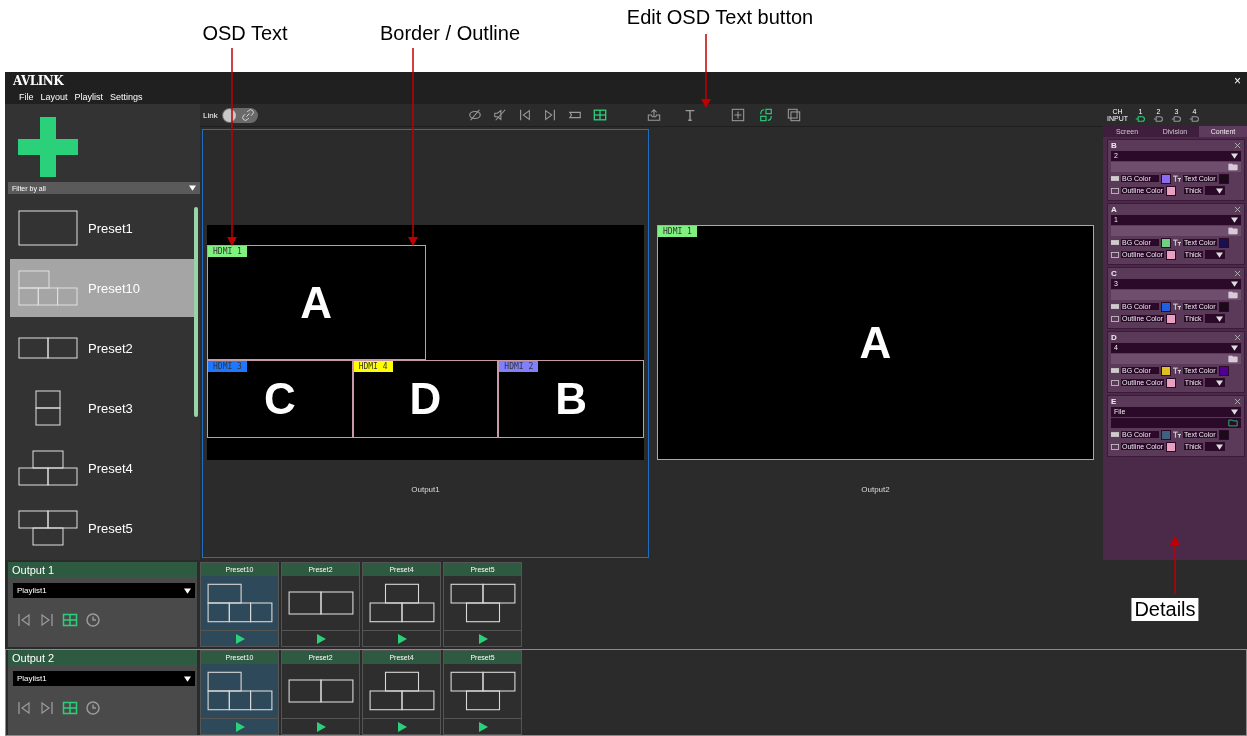 Image resolution: width=1247 pixels, height=736 pixels. I want to click on menu-item: File, so click(26, 97).